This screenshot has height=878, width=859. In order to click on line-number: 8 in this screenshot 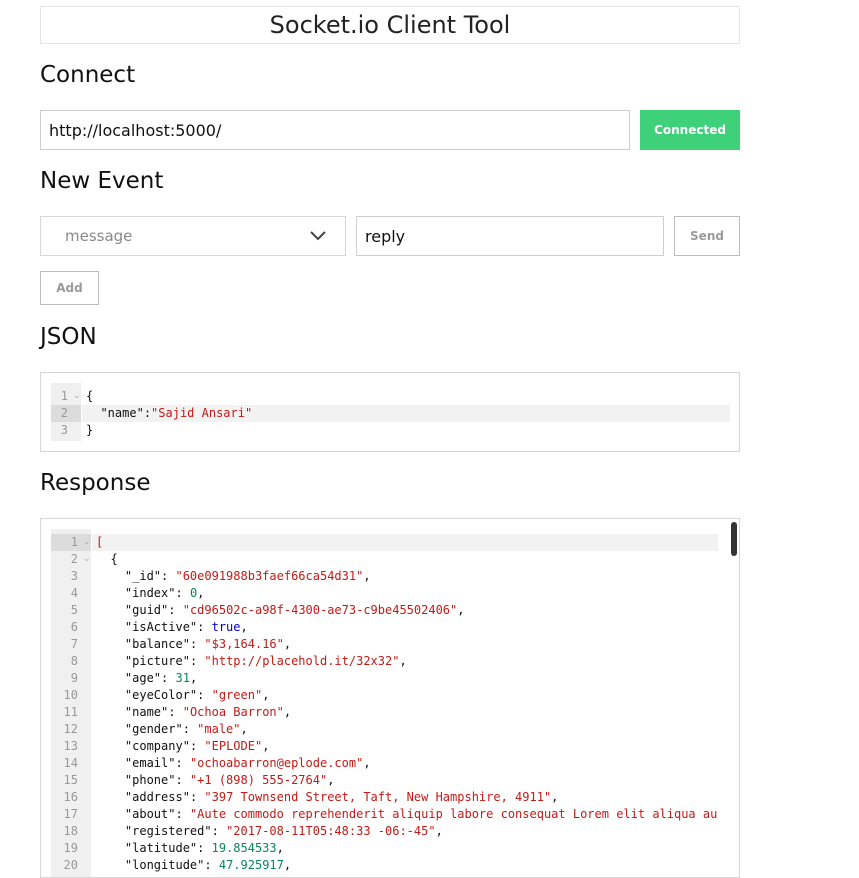, I will do `click(74, 661)`.